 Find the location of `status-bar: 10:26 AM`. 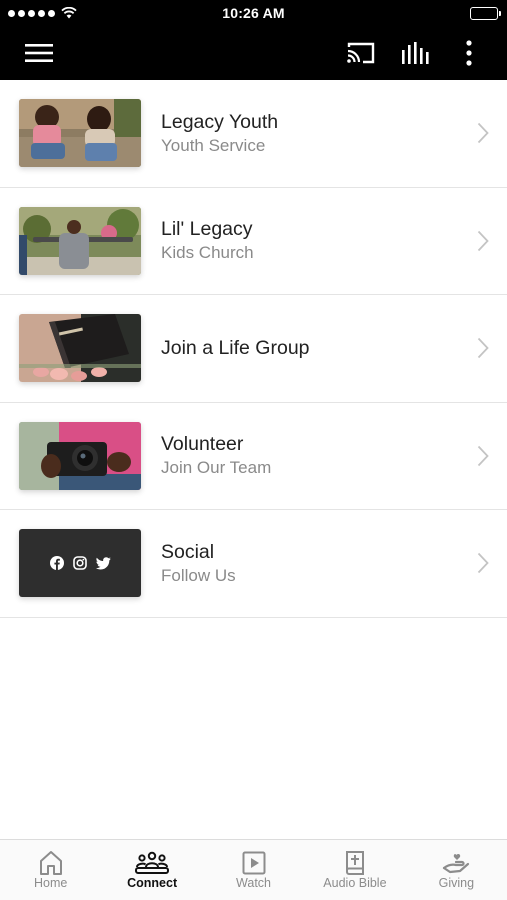

status-bar: 10:26 AM is located at coordinates (253, 13).